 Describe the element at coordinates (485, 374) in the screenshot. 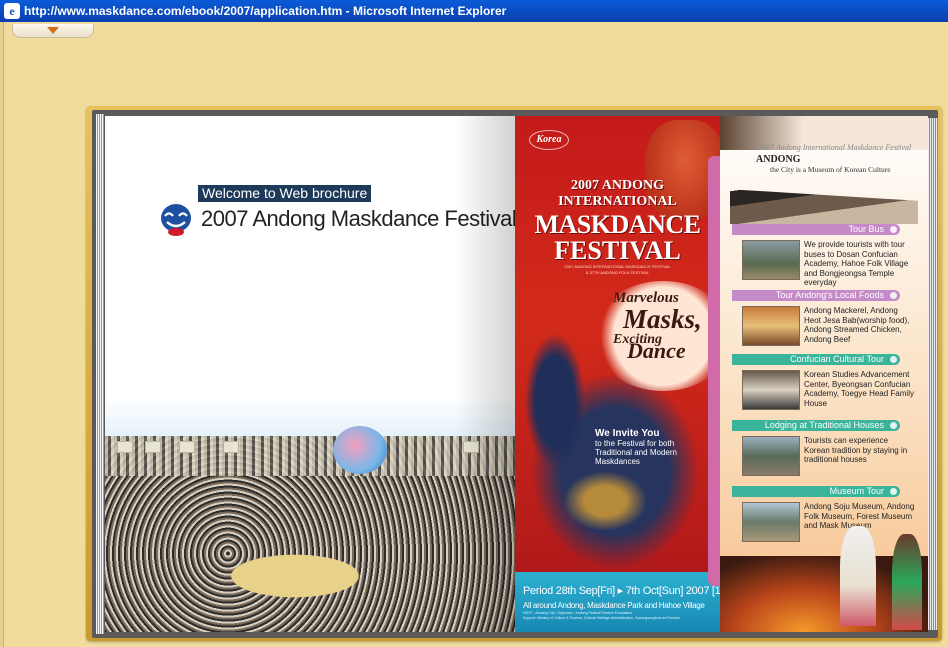

I see `page-fold-shadow` at that location.